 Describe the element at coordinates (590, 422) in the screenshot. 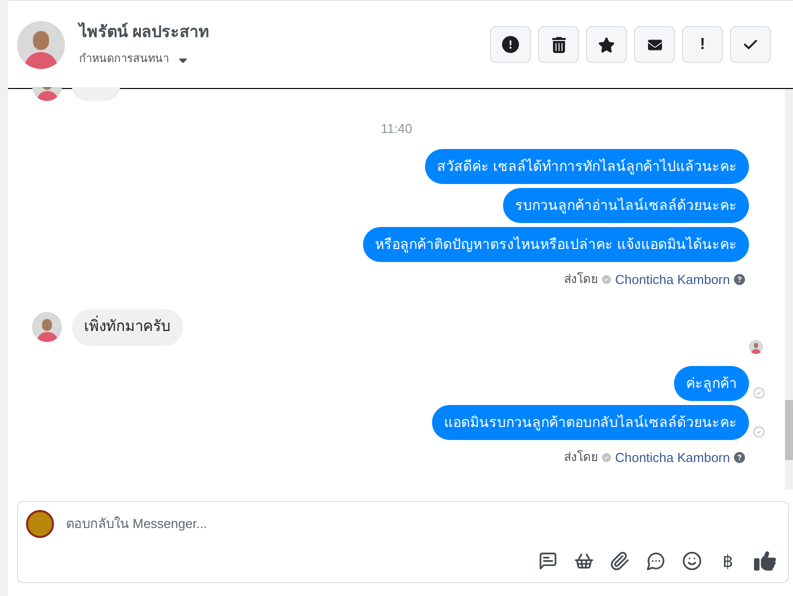

I see `message-bubble: แอดมินรบกวนลูกค้าตอบกลับไลน์เซลล์ด้วยนะคะ` at that location.